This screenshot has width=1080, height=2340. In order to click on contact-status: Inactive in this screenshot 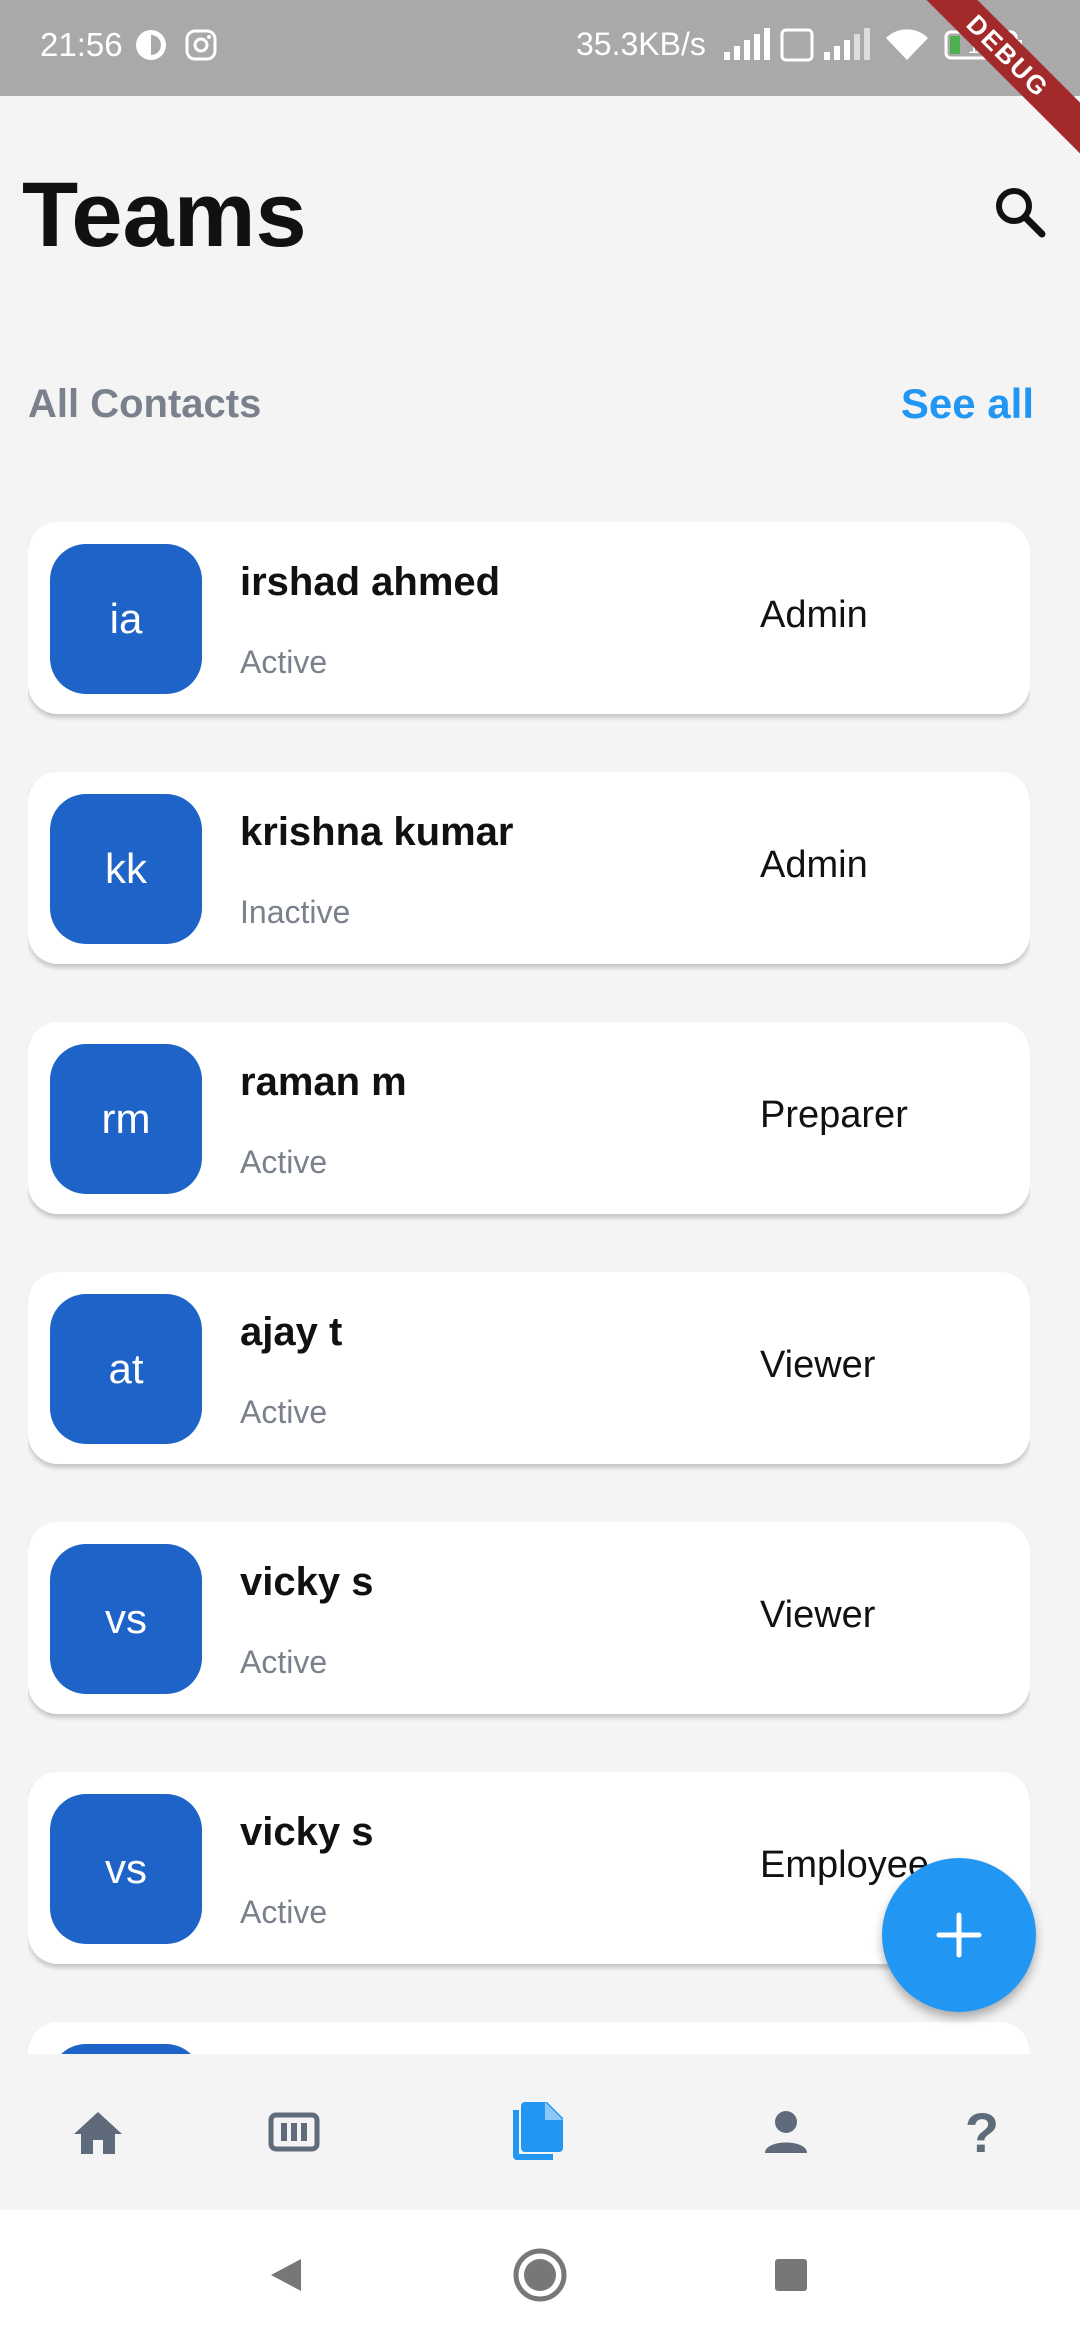, I will do `click(295, 912)`.